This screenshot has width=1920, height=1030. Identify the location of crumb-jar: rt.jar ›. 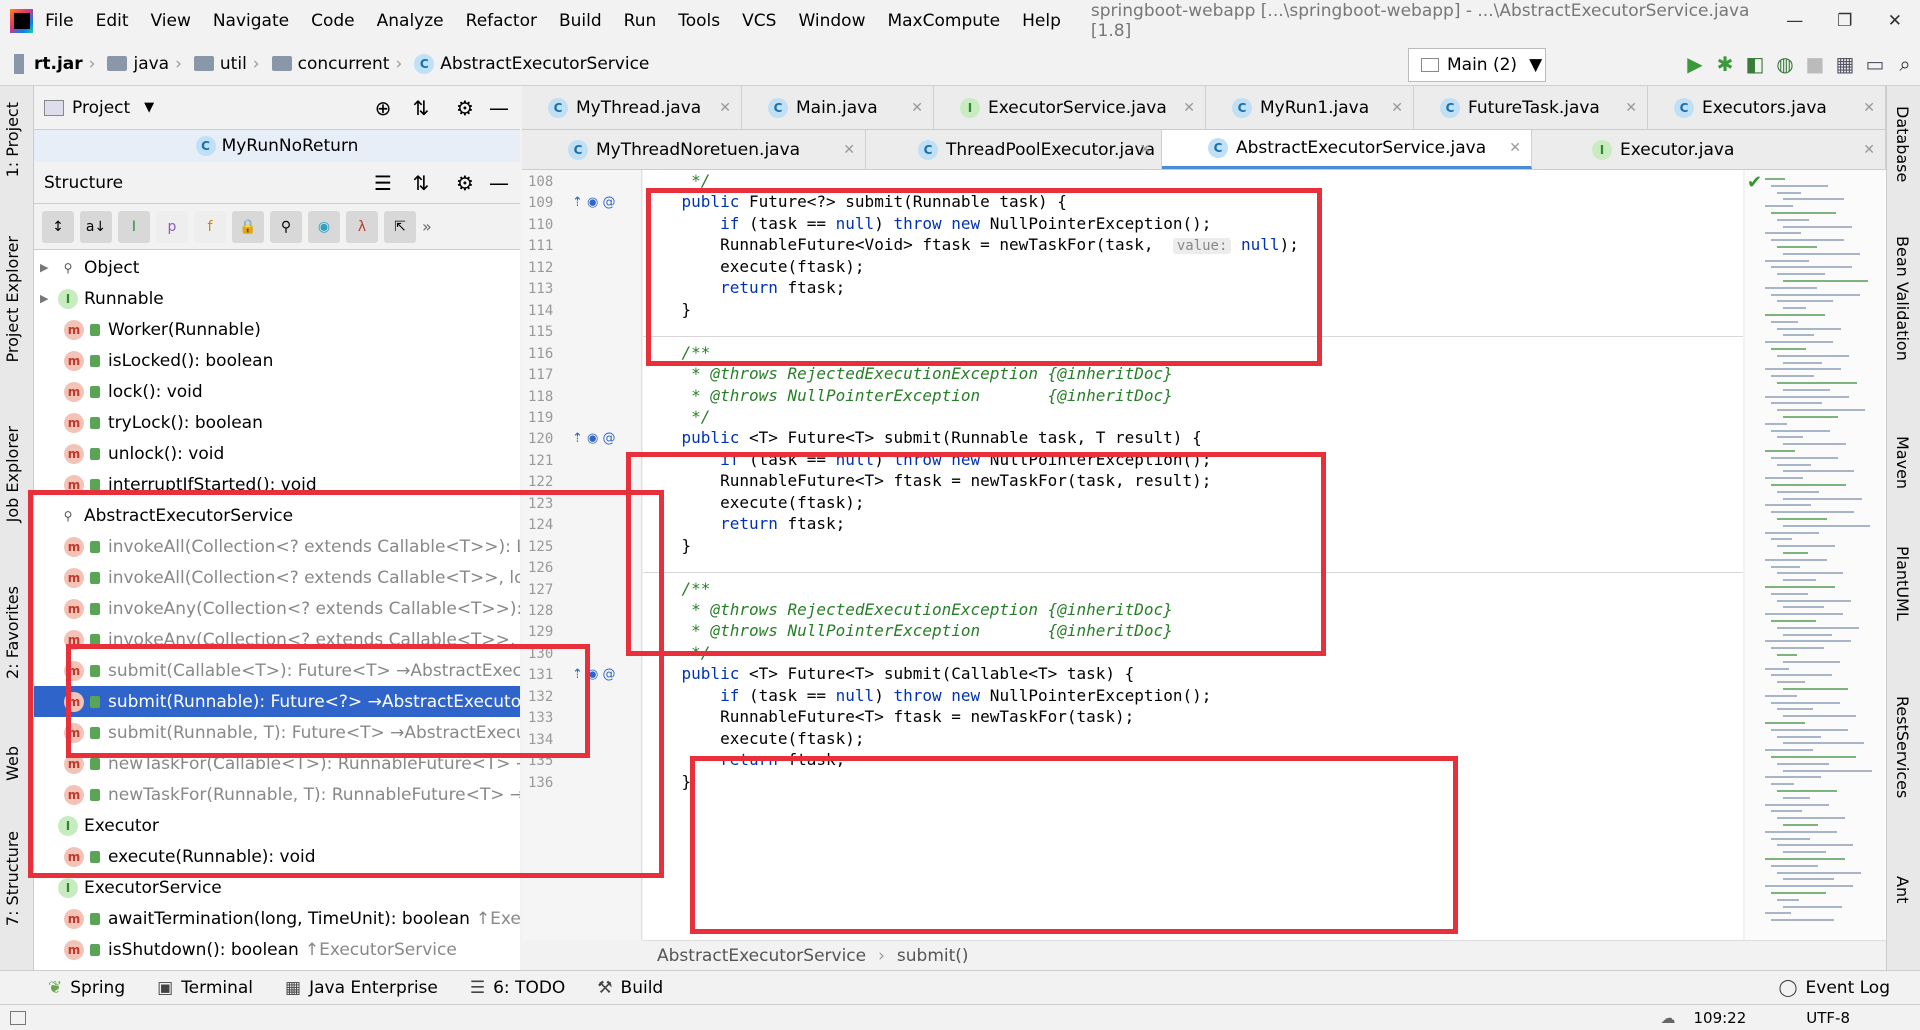
(57, 63).